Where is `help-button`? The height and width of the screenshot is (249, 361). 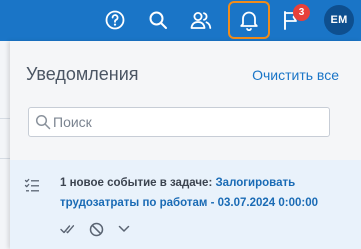 help-button is located at coordinates (115, 20).